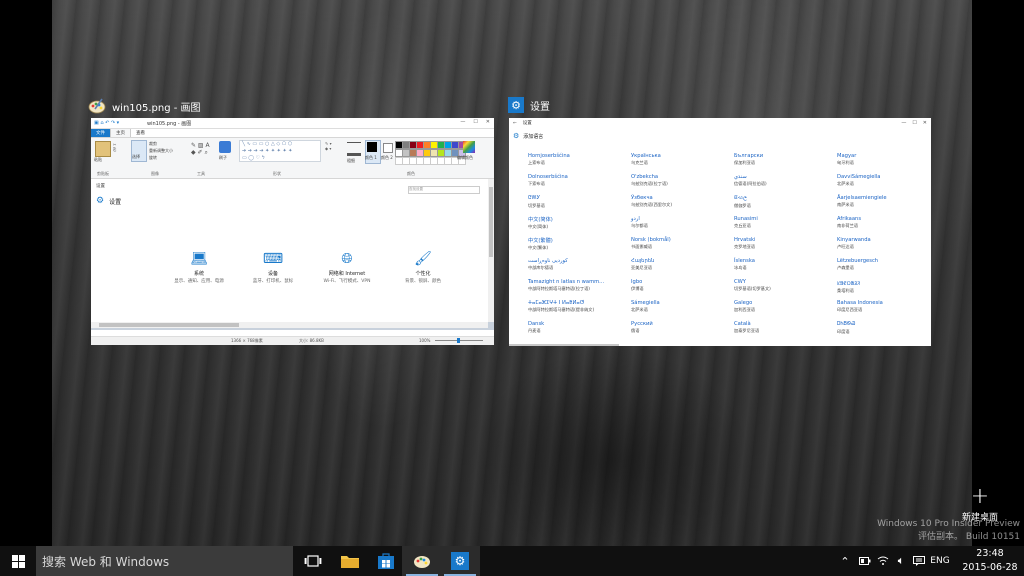 This screenshot has width=1024, height=576. Describe the element at coordinates (784, 159) in the screenshot. I see `language-option: Български 保加利亚语` at that location.